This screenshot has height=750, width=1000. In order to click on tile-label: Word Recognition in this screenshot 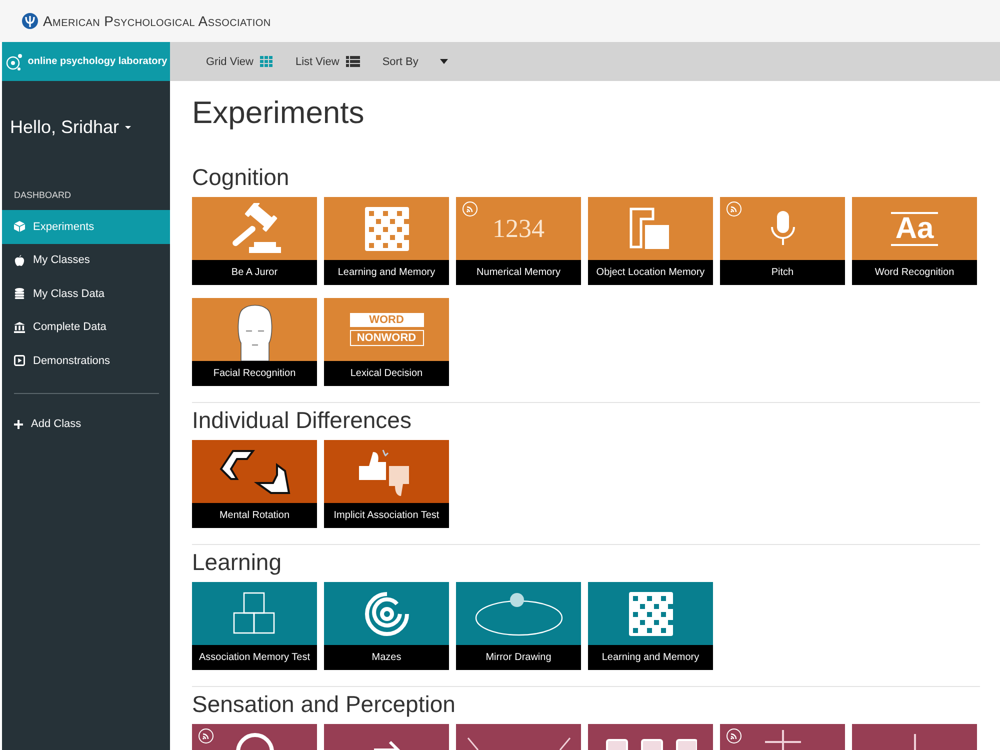, I will do `click(914, 272)`.